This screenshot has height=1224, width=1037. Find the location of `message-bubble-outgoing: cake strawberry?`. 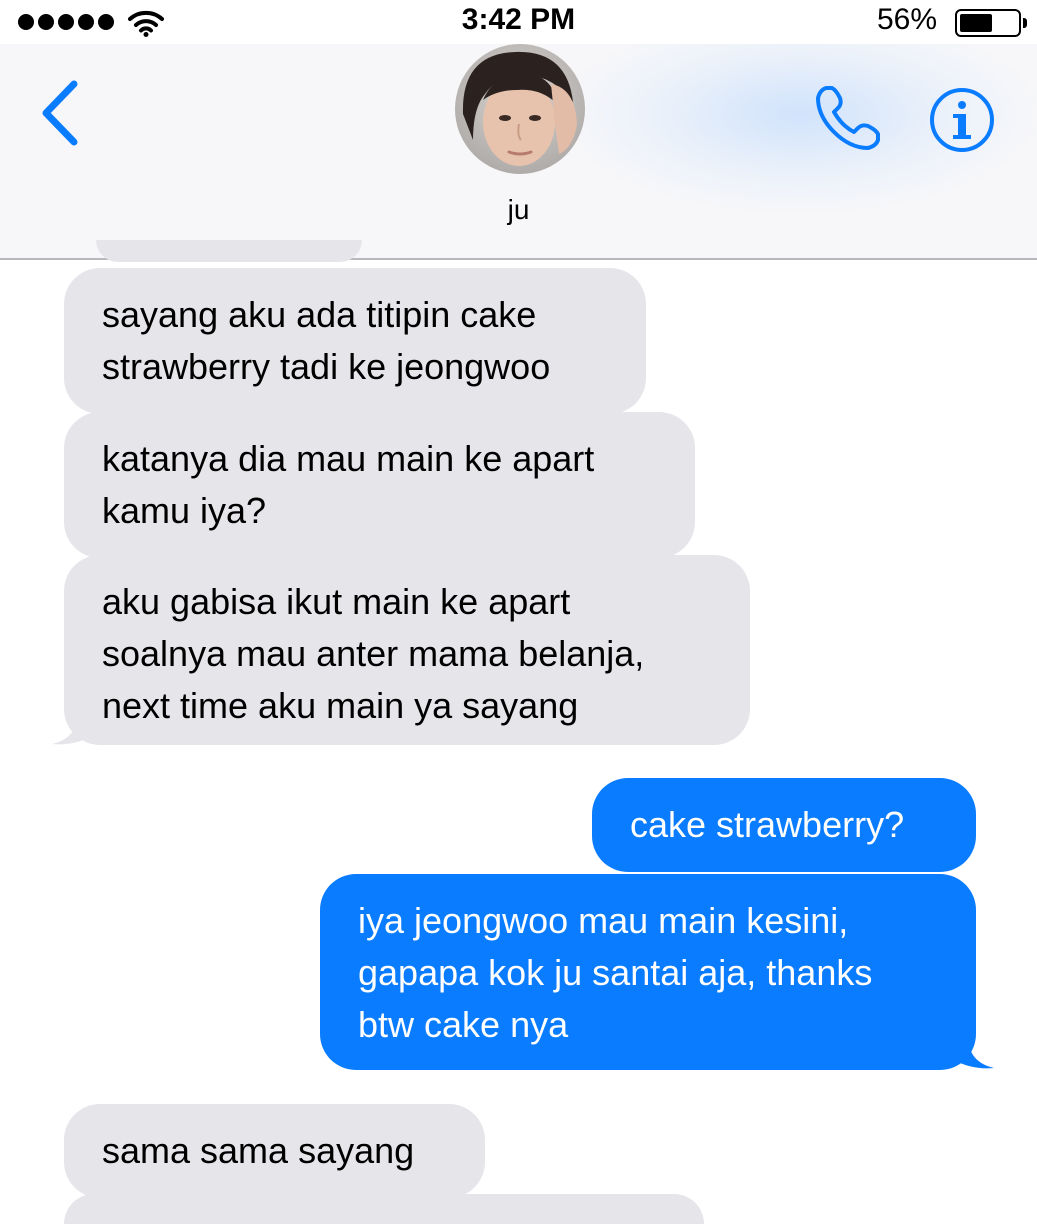

message-bubble-outgoing: cake strawberry? is located at coordinates (784, 825).